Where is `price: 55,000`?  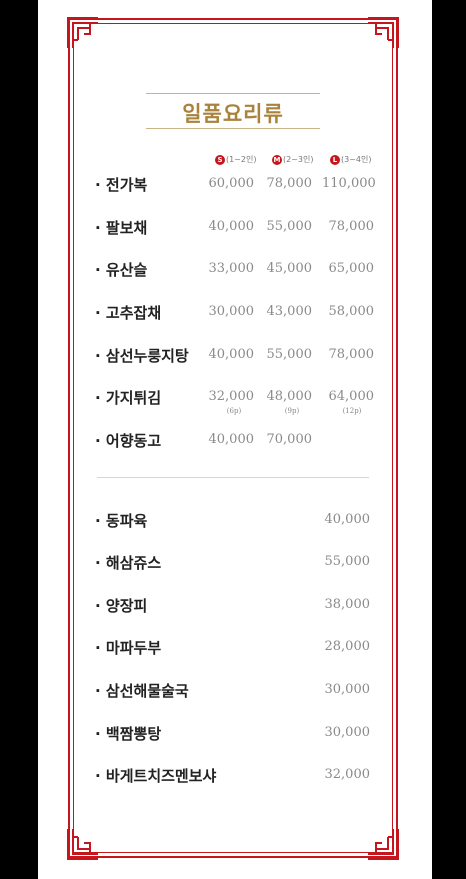
price: 55,000 is located at coordinates (347, 561).